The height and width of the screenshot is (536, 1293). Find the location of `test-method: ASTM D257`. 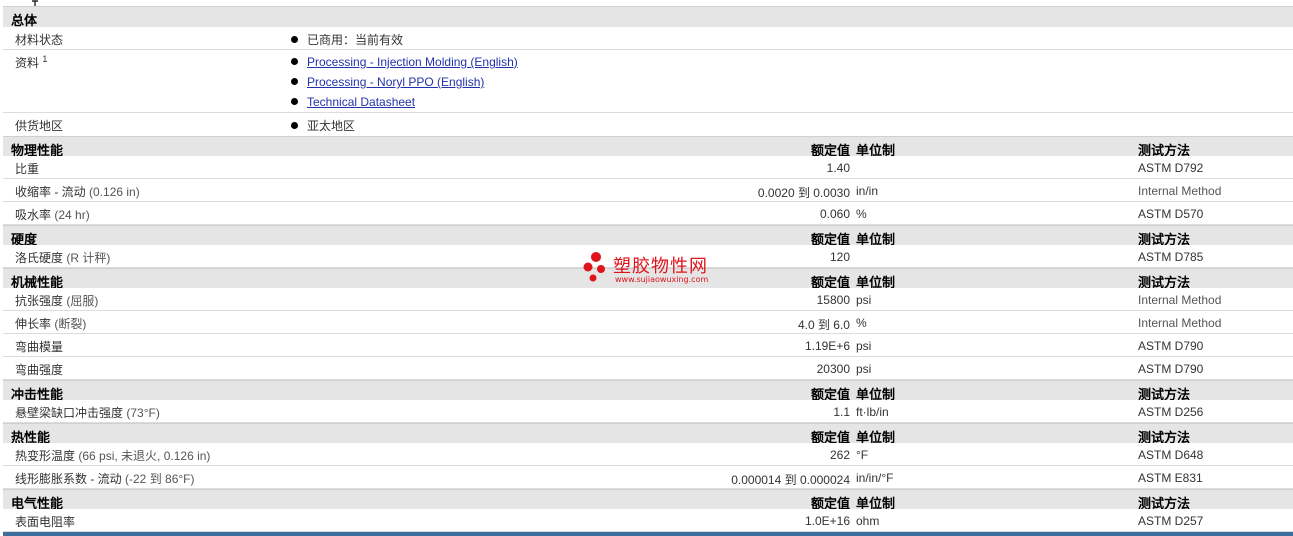

test-method: ASTM D257 is located at coordinates (1171, 521).